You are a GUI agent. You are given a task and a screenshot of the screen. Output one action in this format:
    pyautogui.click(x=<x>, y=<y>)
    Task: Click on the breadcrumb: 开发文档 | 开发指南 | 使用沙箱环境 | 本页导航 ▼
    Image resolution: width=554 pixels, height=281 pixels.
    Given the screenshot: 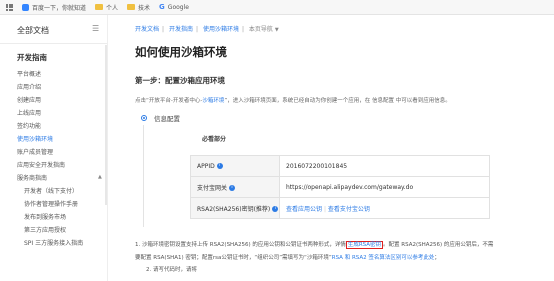 What is the action you would take?
    pyautogui.click(x=207, y=29)
    